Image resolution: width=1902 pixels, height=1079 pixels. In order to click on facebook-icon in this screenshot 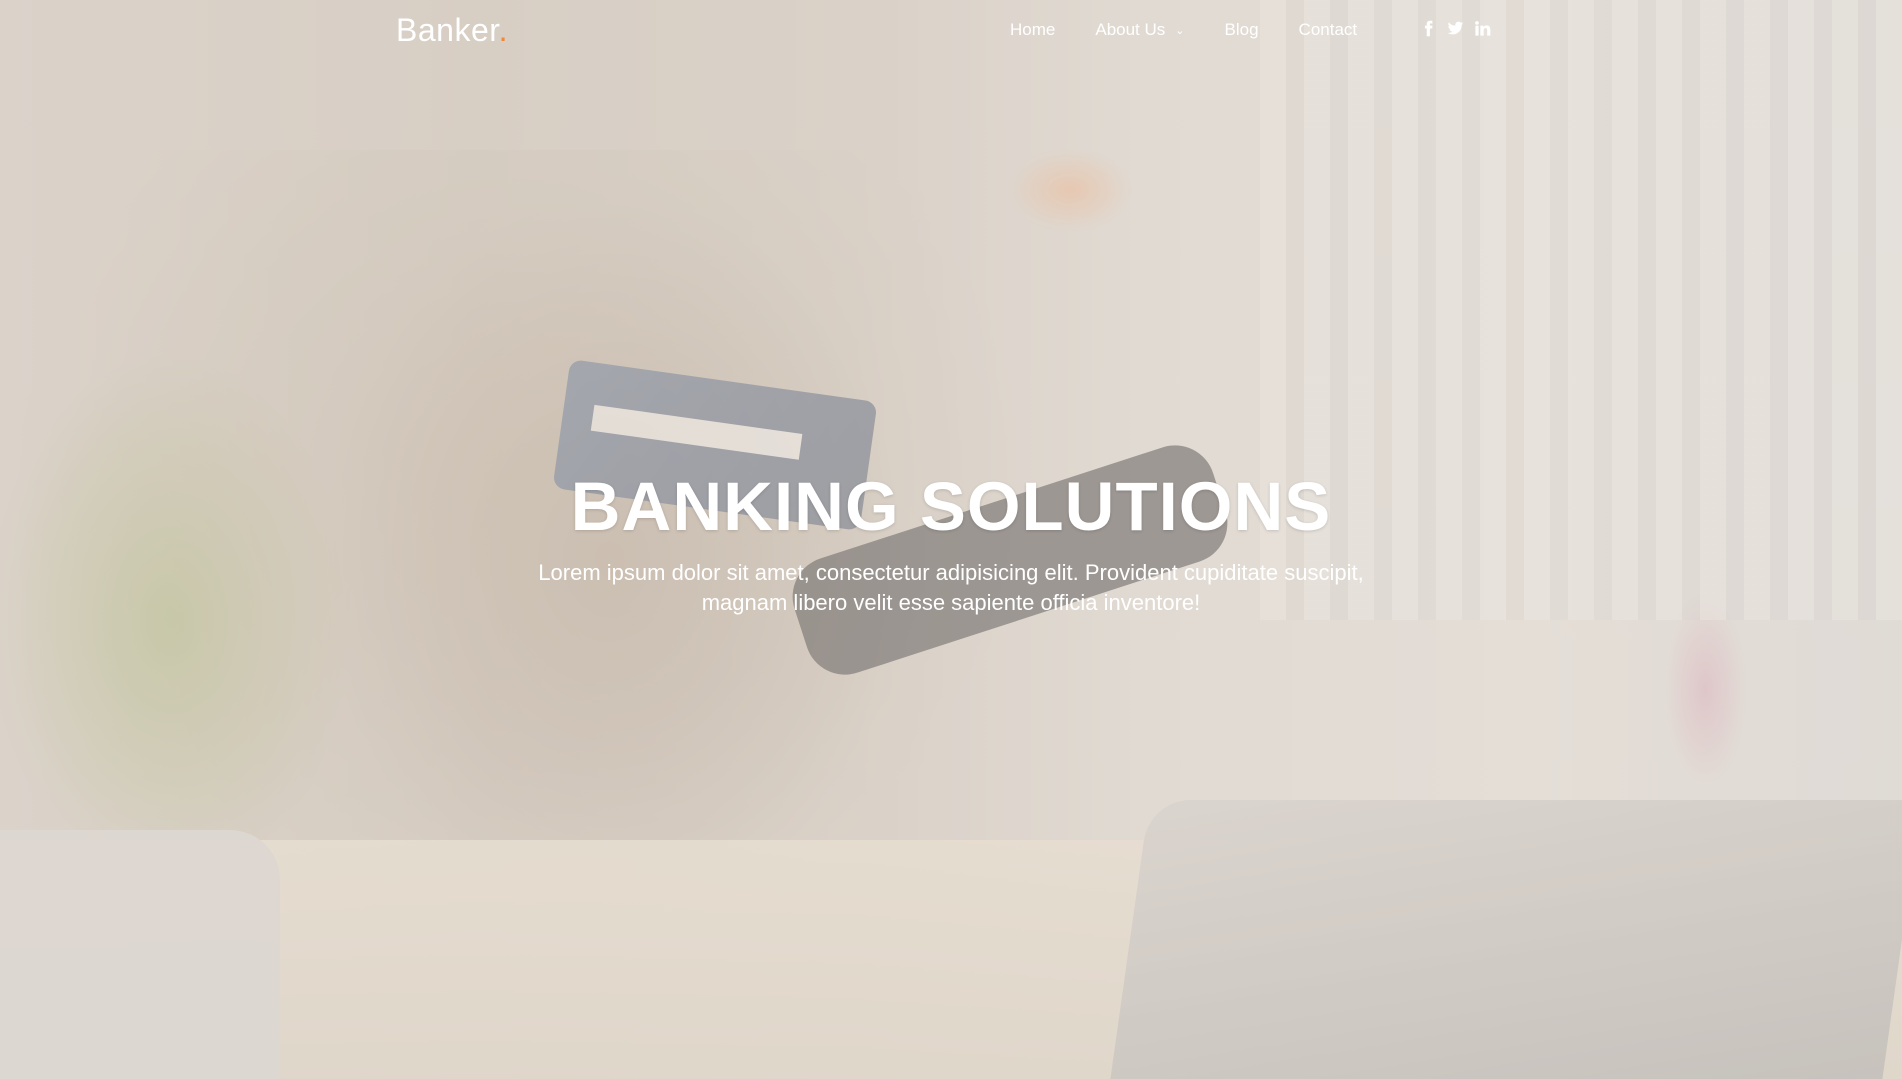, I will do `click(1428, 28)`.